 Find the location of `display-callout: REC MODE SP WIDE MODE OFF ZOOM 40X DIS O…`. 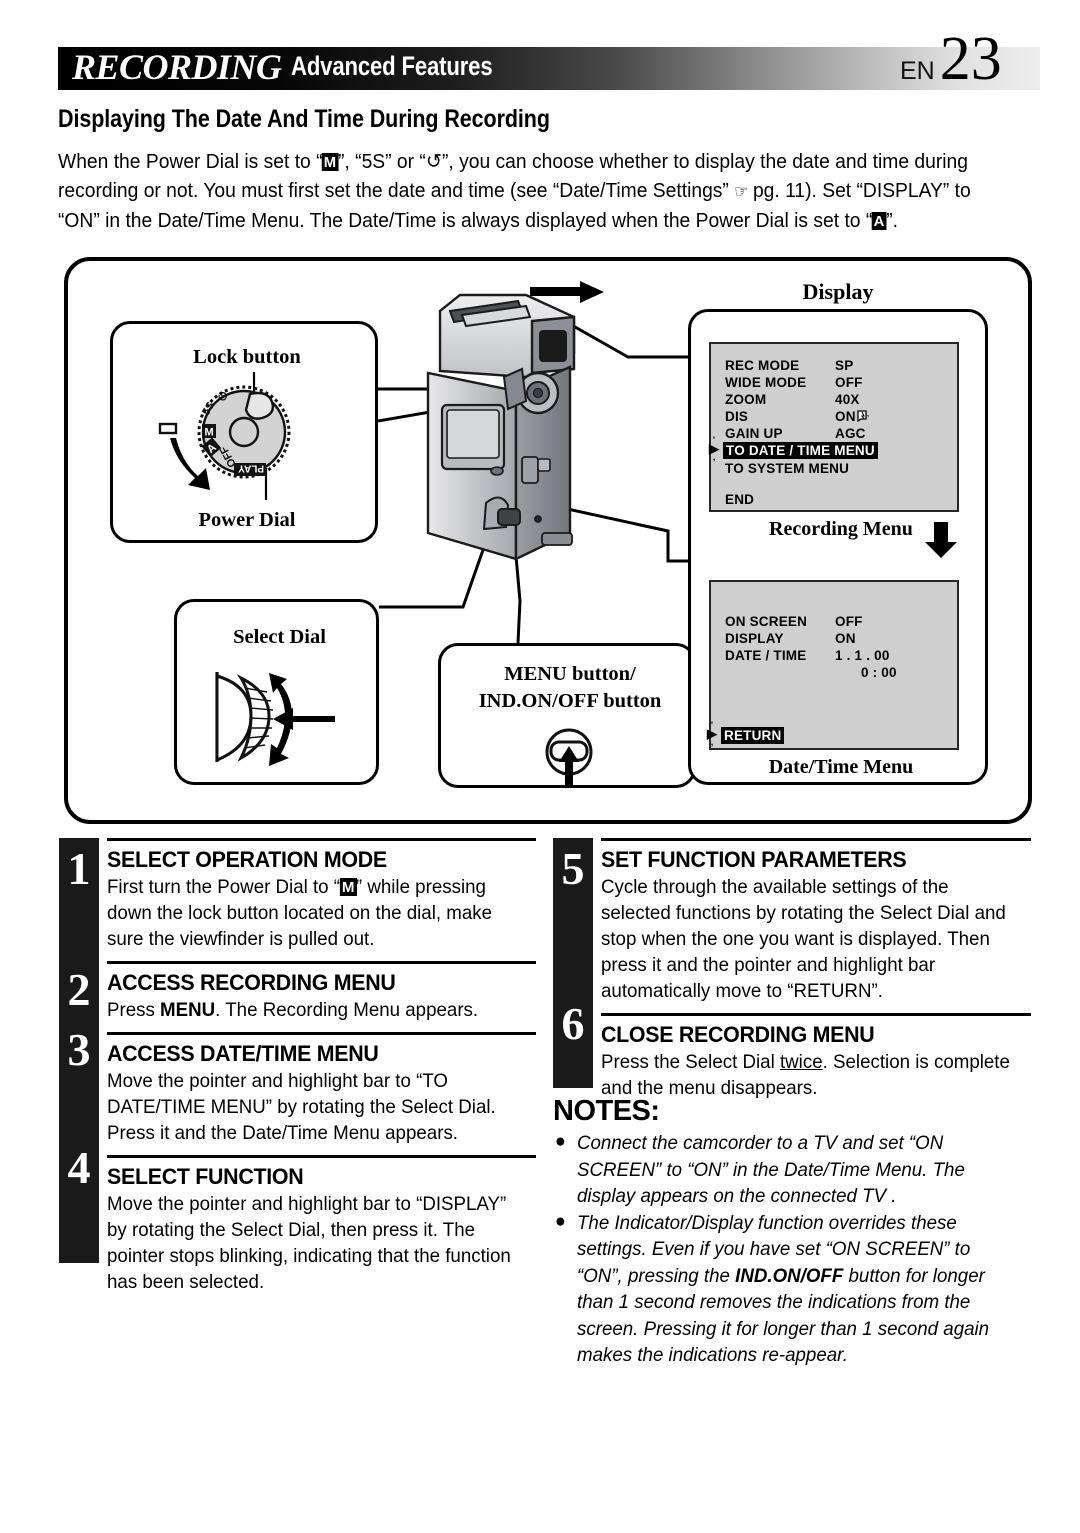

display-callout: REC MODE SP WIDE MODE OFF ZOOM 40X DIS O… is located at coordinates (838, 547).